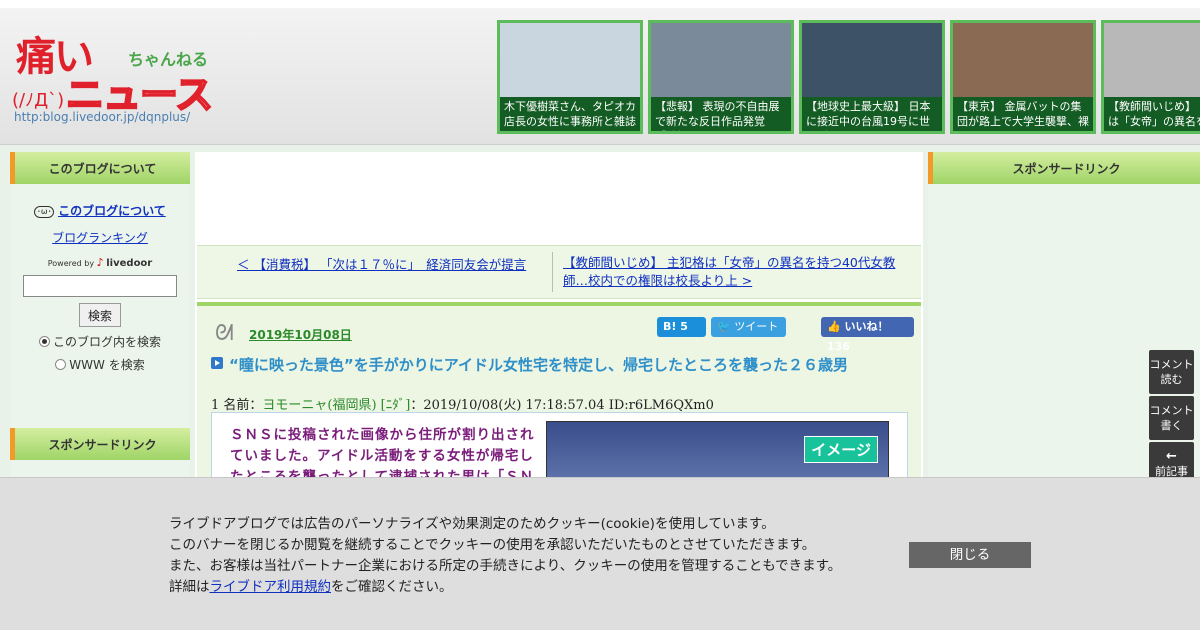 Image resolution: width=1200 pixels, height=630 pixels. Describe the element at coordinates (562, 405) in the screenshot. I see `meta-suffix: ：2019/10/08(火) 17:18:57.04 ID:r6LM6QXm0` at that location.